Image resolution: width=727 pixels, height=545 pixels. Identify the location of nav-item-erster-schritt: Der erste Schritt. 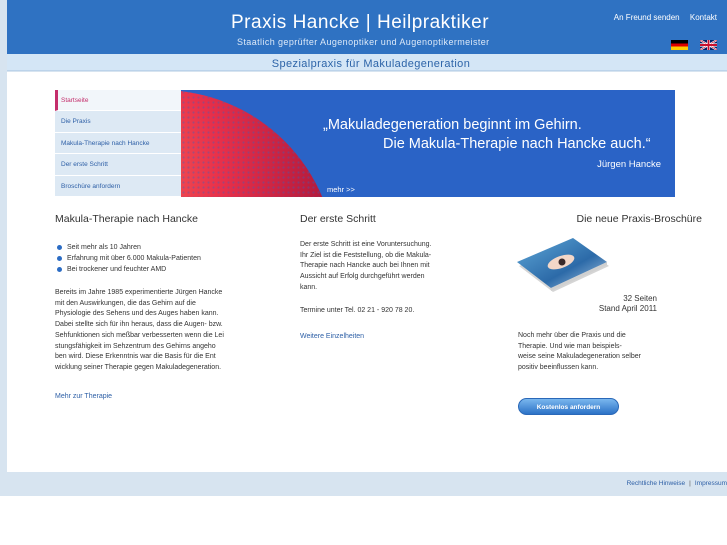
(118, 165).